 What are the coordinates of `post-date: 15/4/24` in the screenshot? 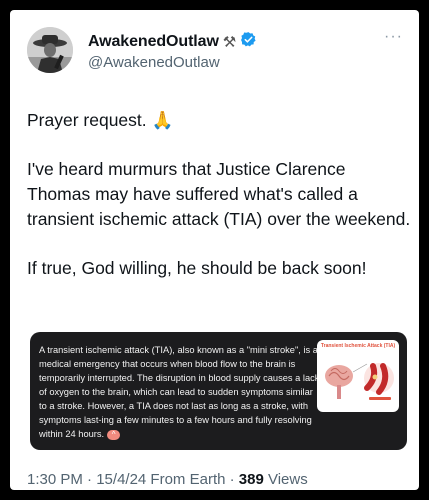 It's located at (121, 479).